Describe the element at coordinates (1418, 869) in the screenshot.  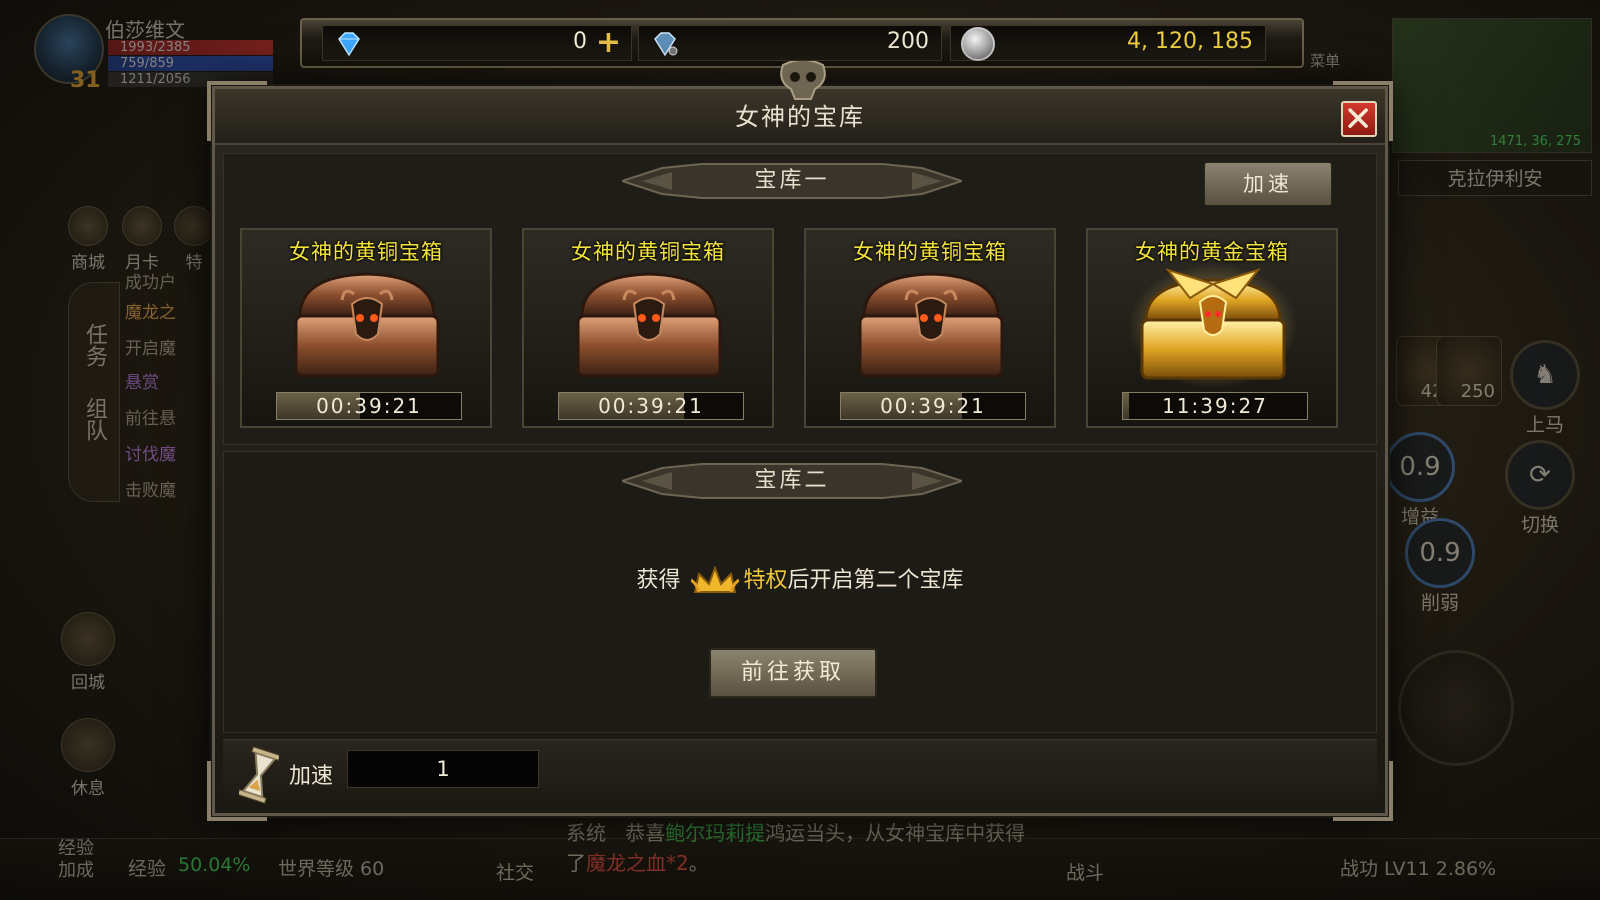
I see `battle-merit: 战功 LV11 2.86%` at that location.